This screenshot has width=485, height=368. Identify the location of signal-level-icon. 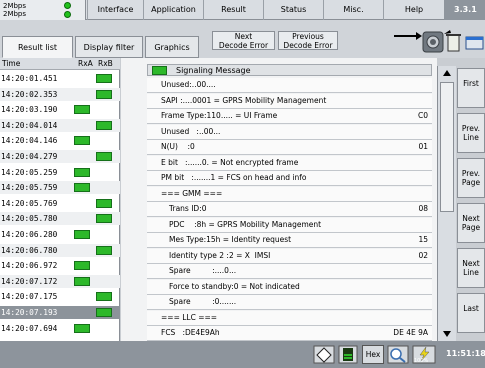
(348, 354).